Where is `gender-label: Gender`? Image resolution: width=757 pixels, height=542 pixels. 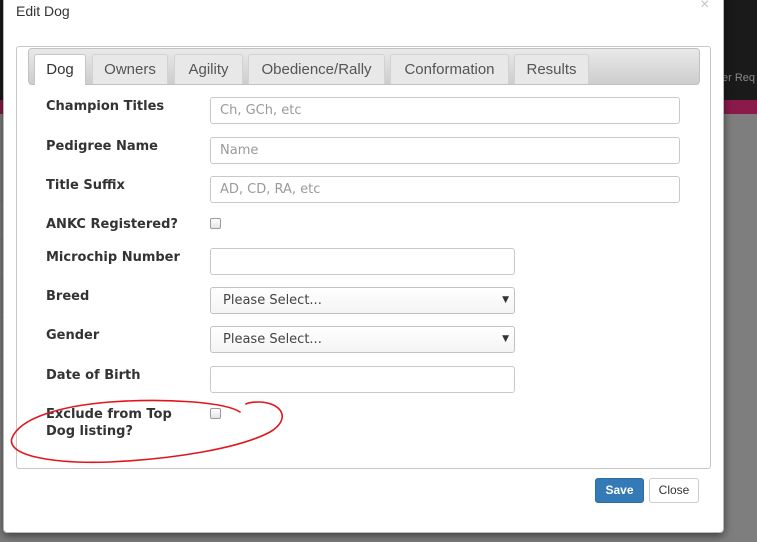 gender-label: Gender is located at coordinates (73, 335).